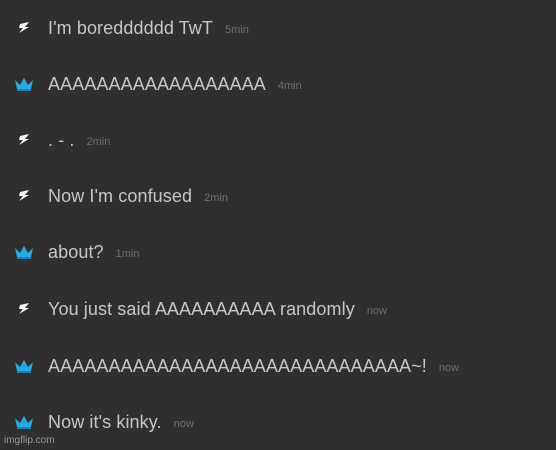  What do you see at coordinates (237, 30) in the screenshot?
I see `message-time: 5min` at bounding box center [237, 30].